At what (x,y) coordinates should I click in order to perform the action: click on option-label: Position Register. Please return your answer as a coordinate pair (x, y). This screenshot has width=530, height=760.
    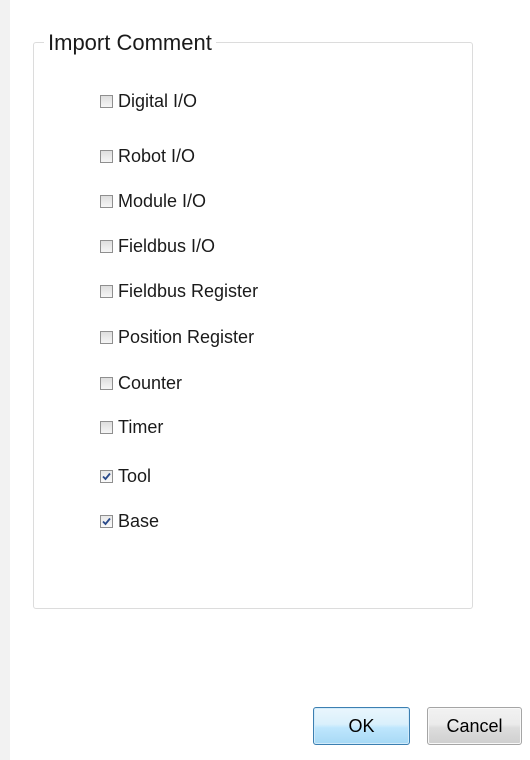
    Looking at the image, I should click on (186, 337).